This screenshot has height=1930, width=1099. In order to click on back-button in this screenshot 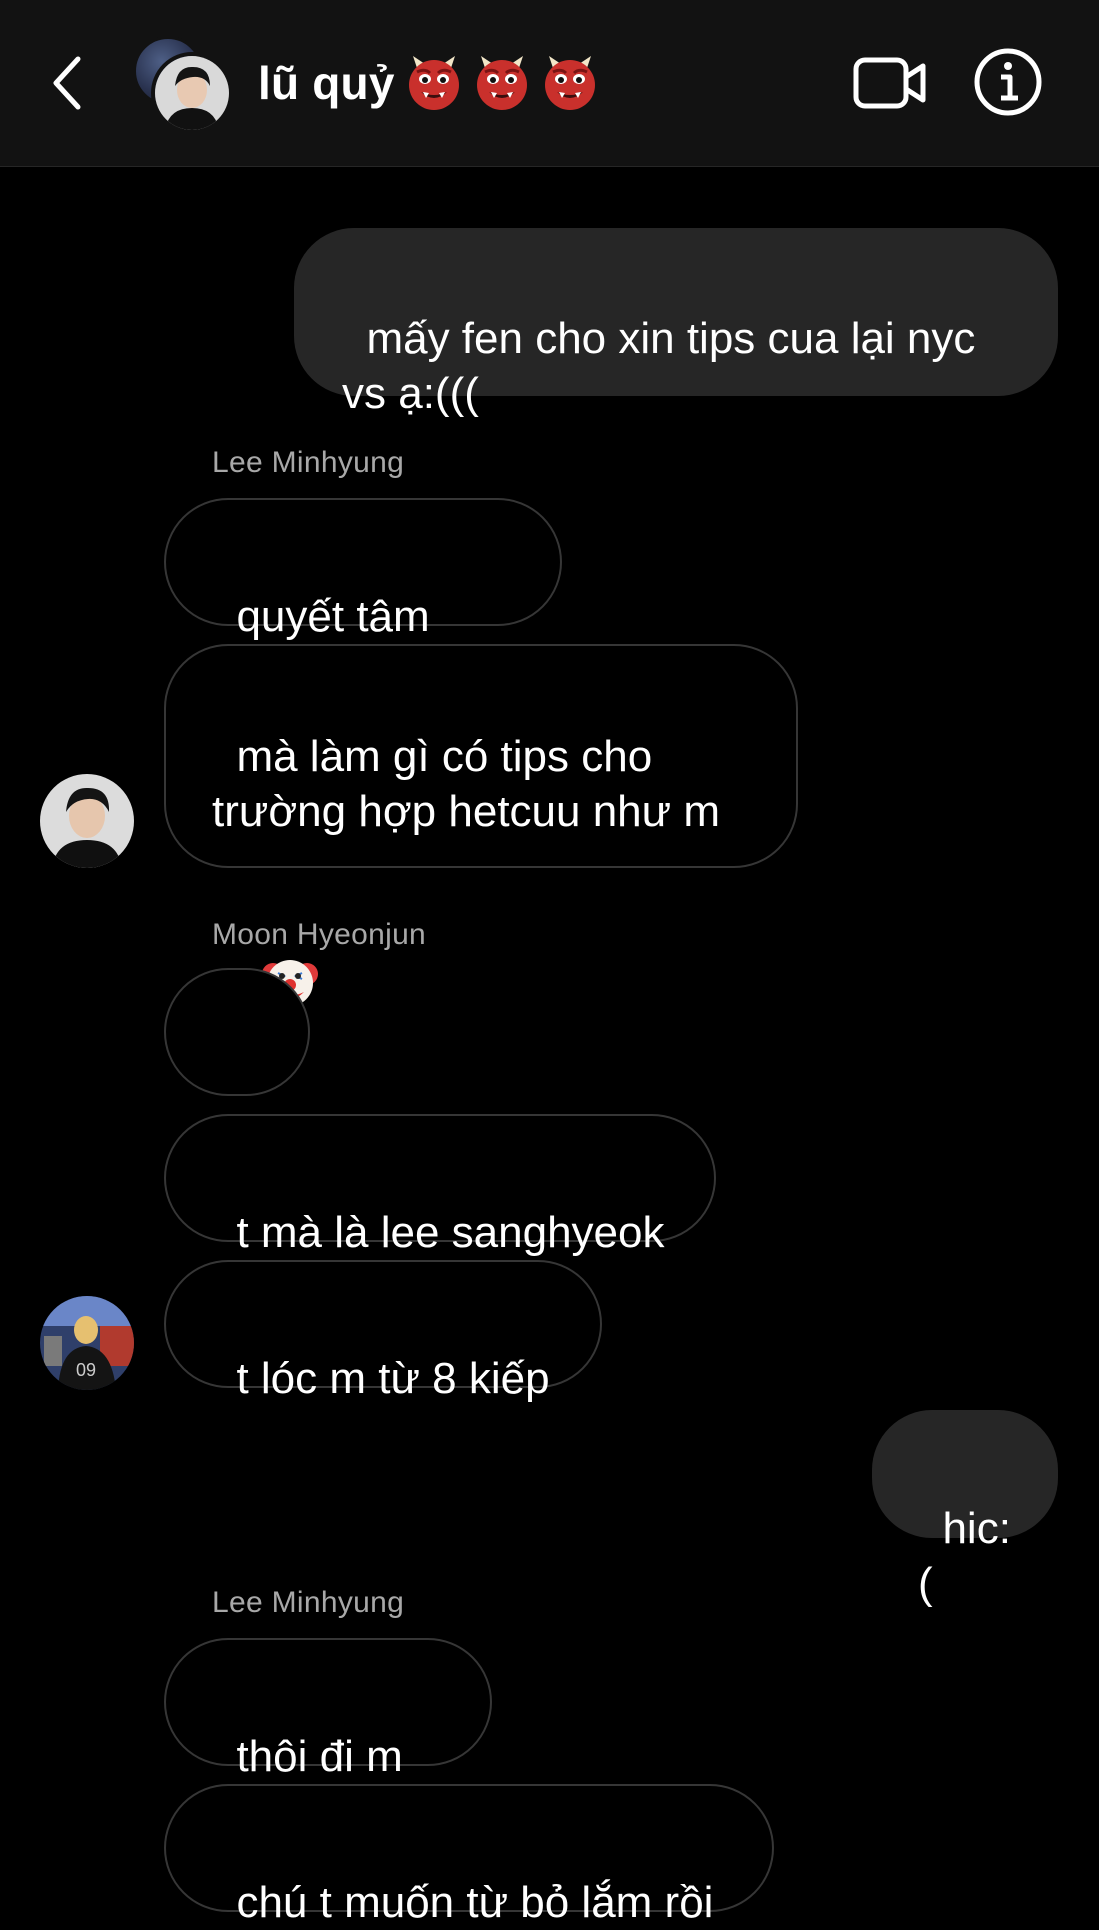, I will do `click(68, 83)`.